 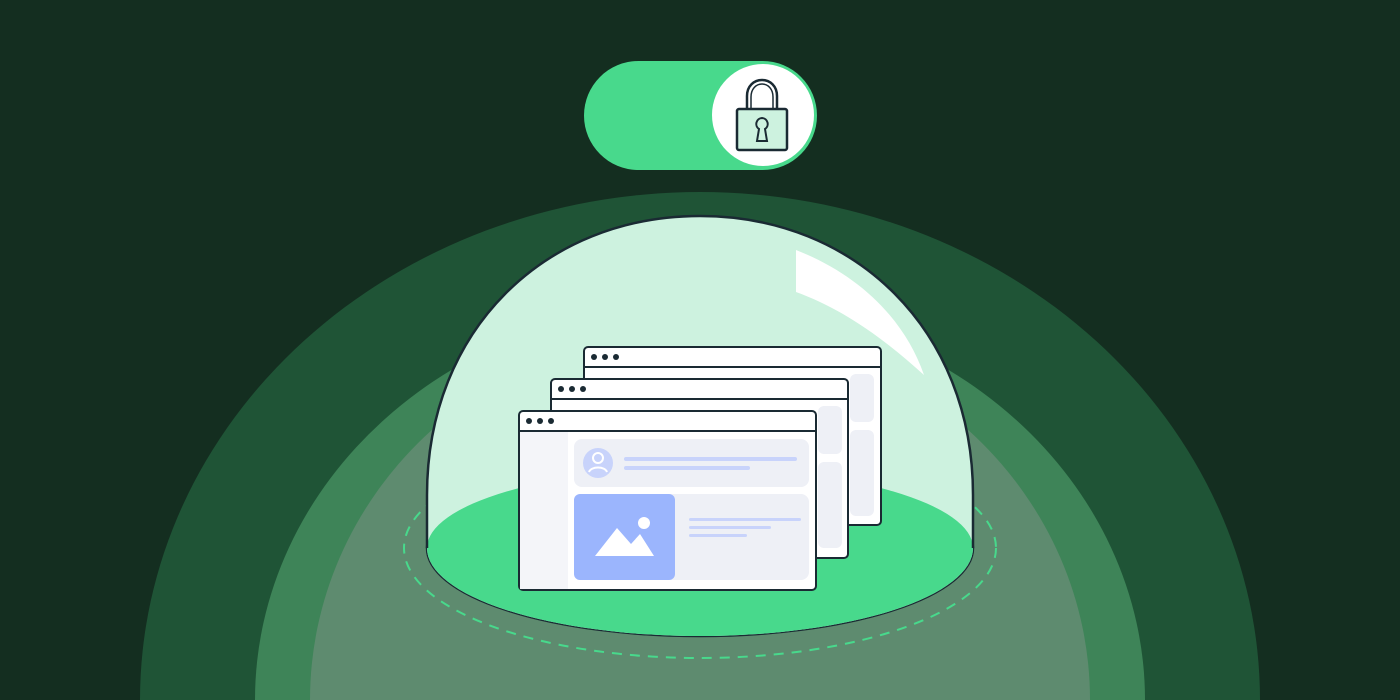 What do you see at coordinates (624, 537) in the screenshot?
I see `image-placeholder-icon` at bounding box center [624, 537].